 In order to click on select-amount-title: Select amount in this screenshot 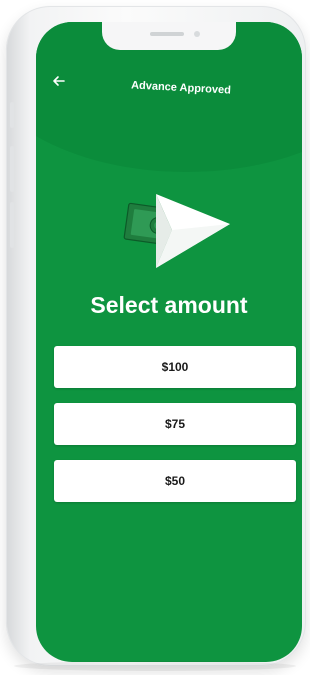, I will do `click(169, 305)`.